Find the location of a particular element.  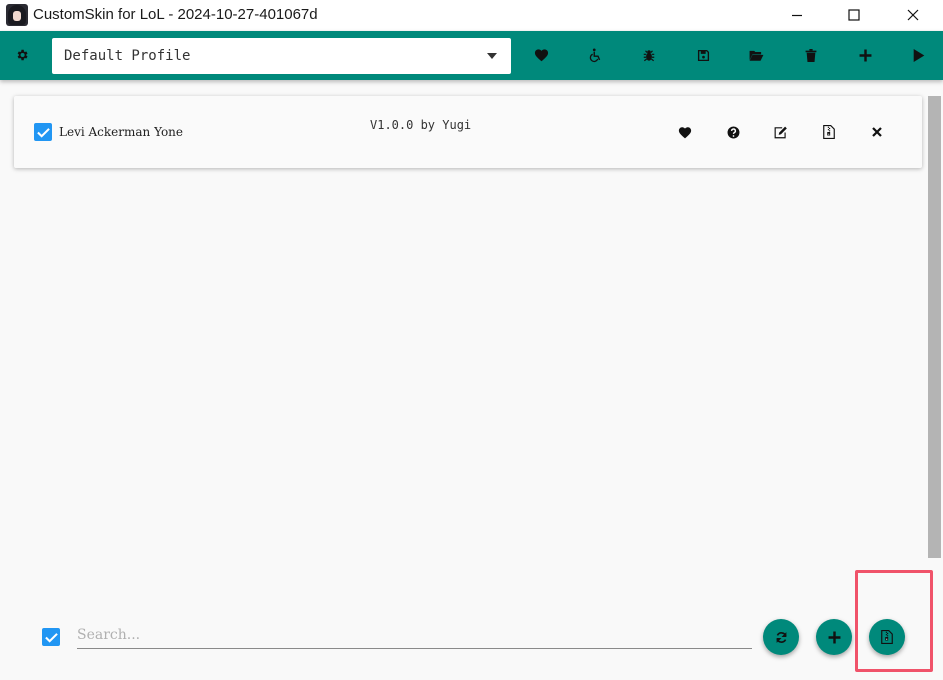

gear-icon is located at coordinates (22, 55).